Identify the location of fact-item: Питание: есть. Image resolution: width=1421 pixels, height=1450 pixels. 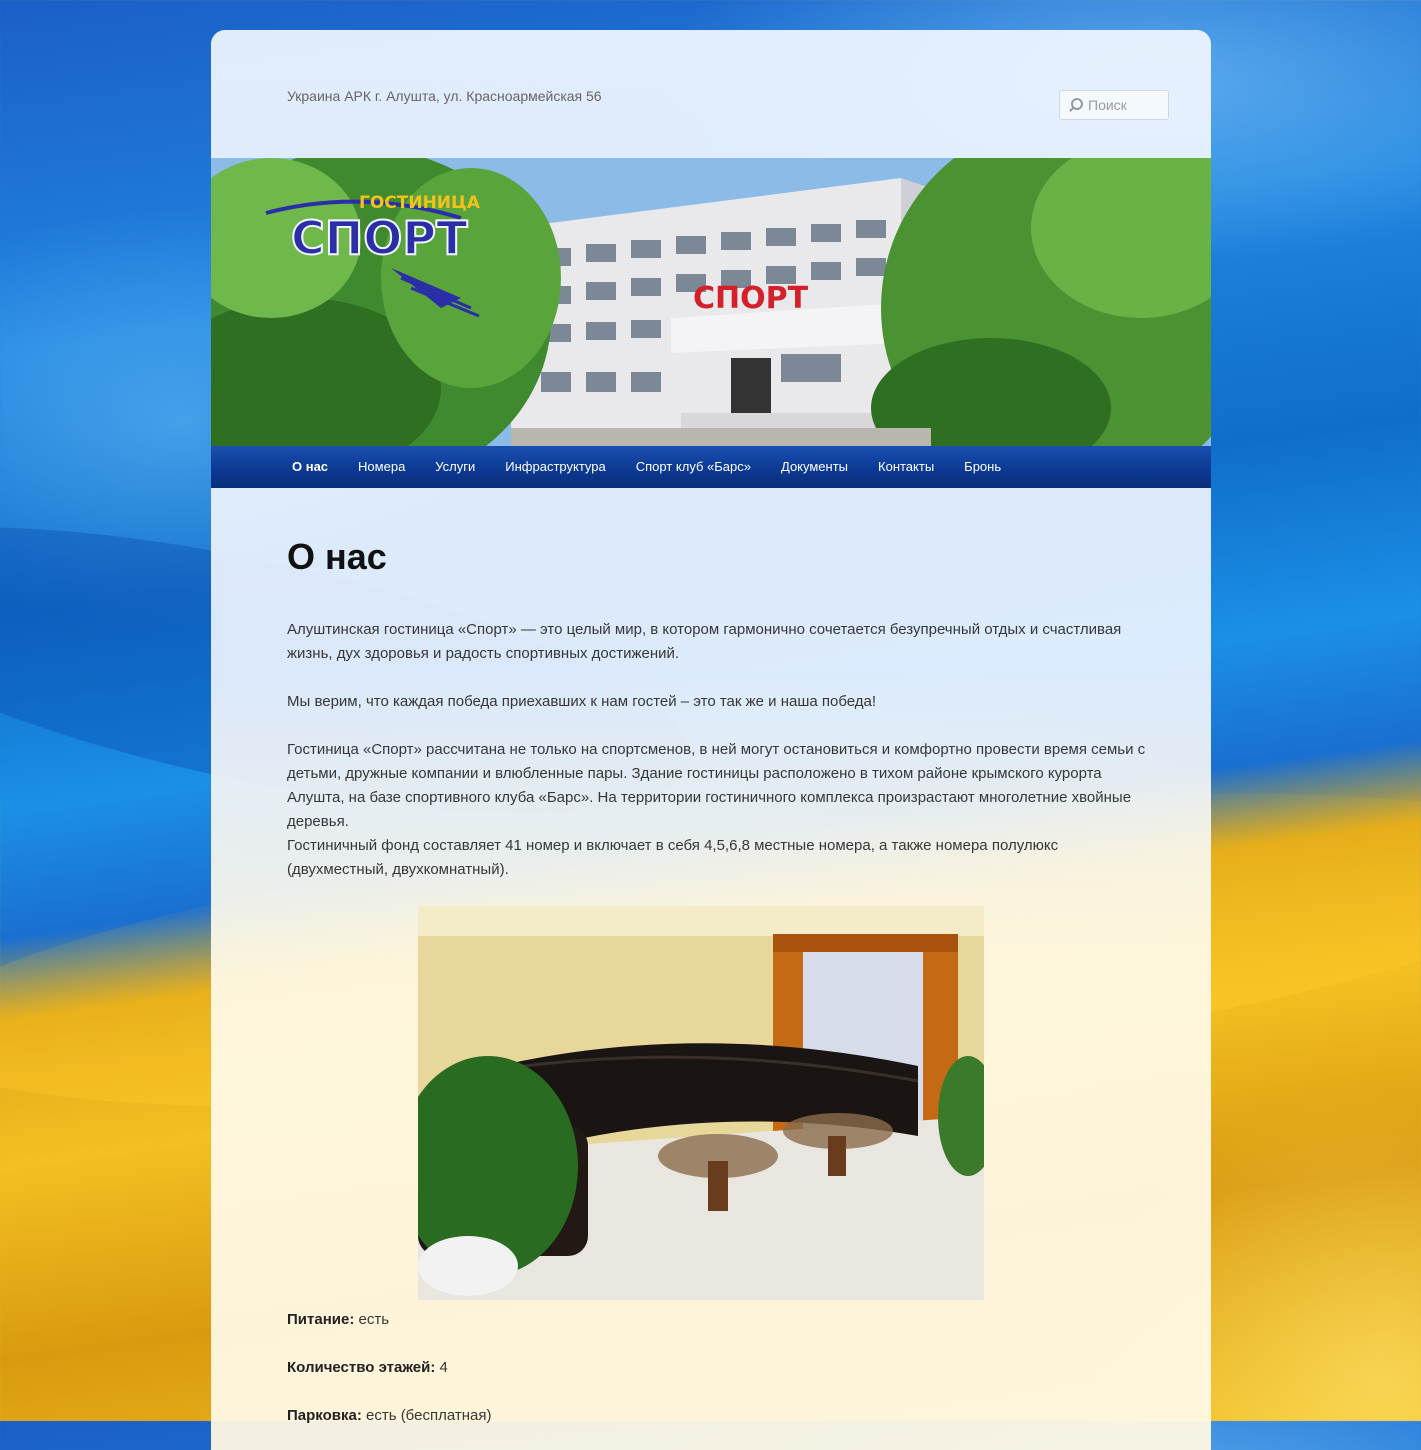
(338, 1319).